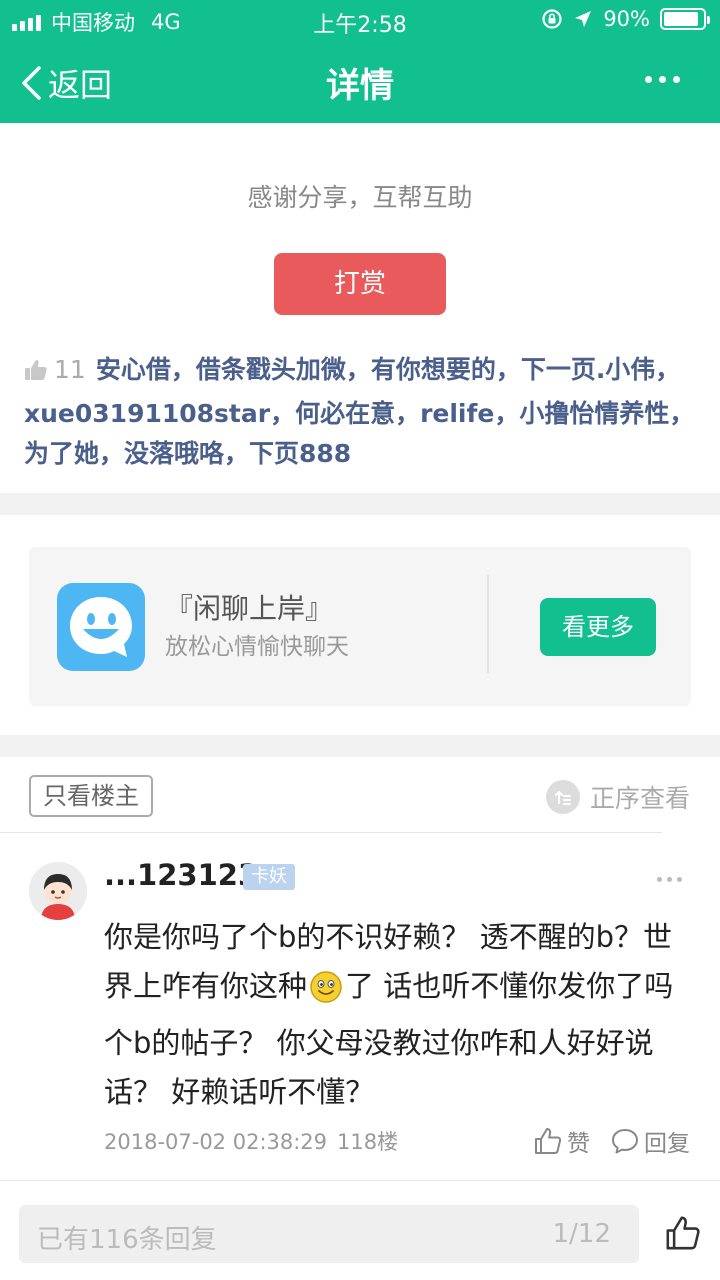 The width and height of the screenshot is (720, 1280). Describe the element at coordinates (331, 832) in the screenshot. I see `filter-divider` at that location.